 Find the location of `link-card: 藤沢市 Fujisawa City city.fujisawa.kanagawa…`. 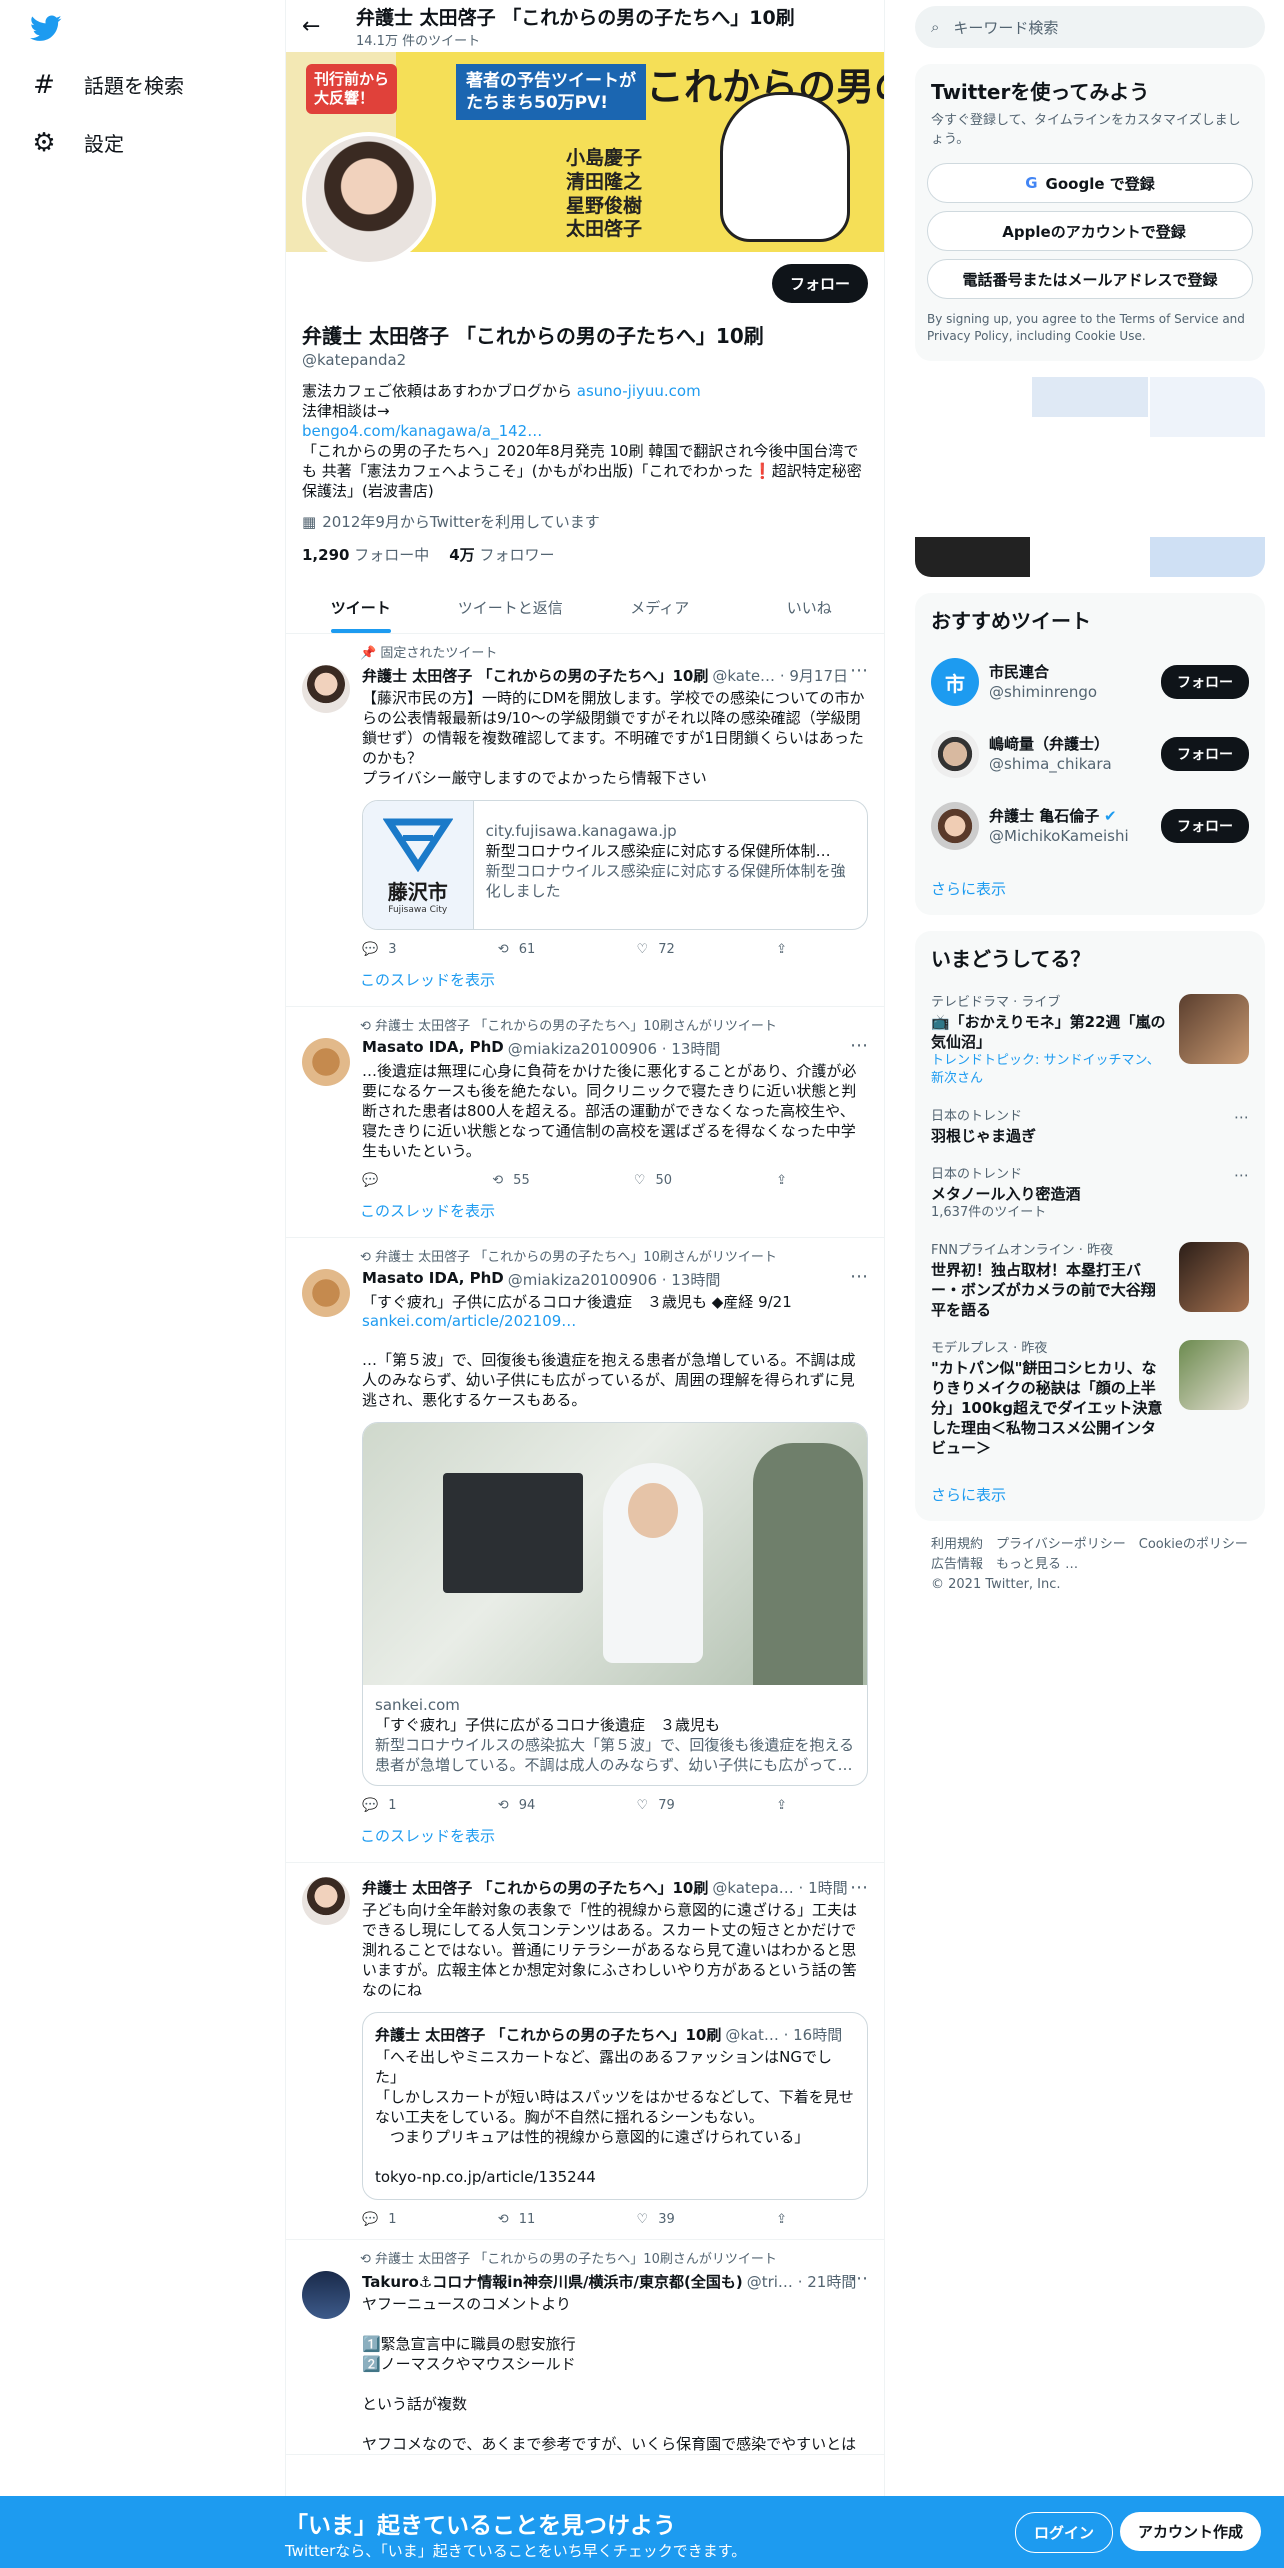

link-card: 藤沢市 Fujisawa City city.fujisawa.kanagawa… is located at coordinates (615, 865).